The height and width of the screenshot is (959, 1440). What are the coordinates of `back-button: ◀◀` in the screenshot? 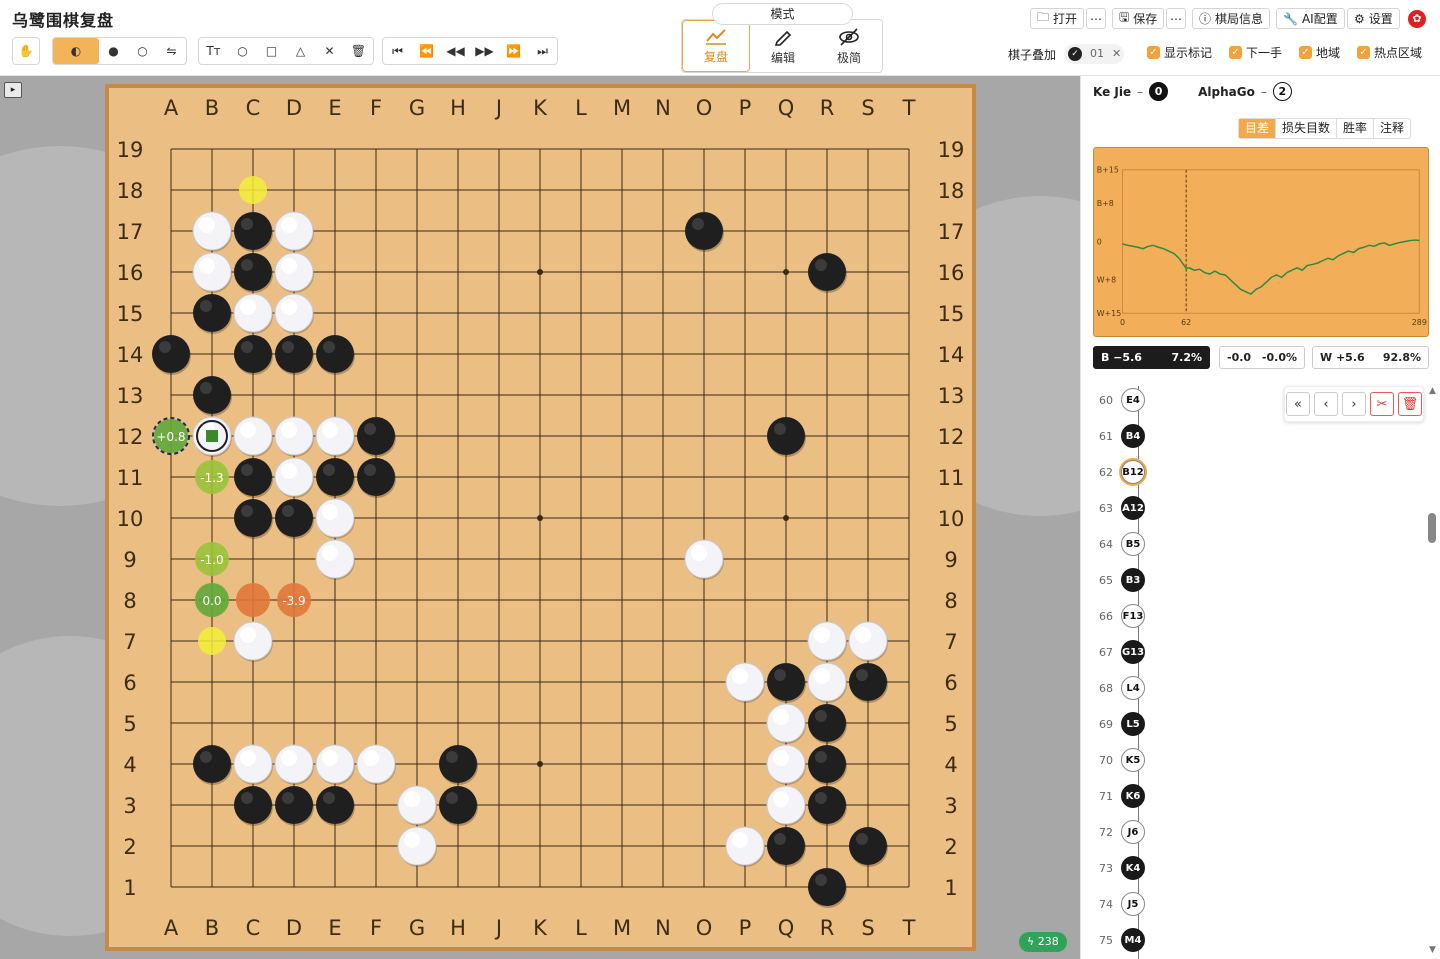 It's located at (455, 51).